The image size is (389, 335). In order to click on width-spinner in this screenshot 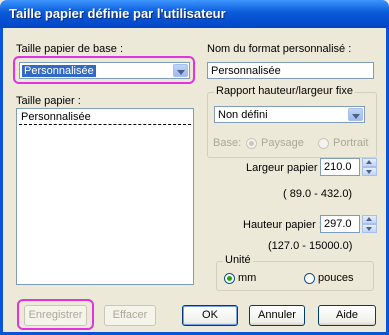, I will do `click(369, 167)`.